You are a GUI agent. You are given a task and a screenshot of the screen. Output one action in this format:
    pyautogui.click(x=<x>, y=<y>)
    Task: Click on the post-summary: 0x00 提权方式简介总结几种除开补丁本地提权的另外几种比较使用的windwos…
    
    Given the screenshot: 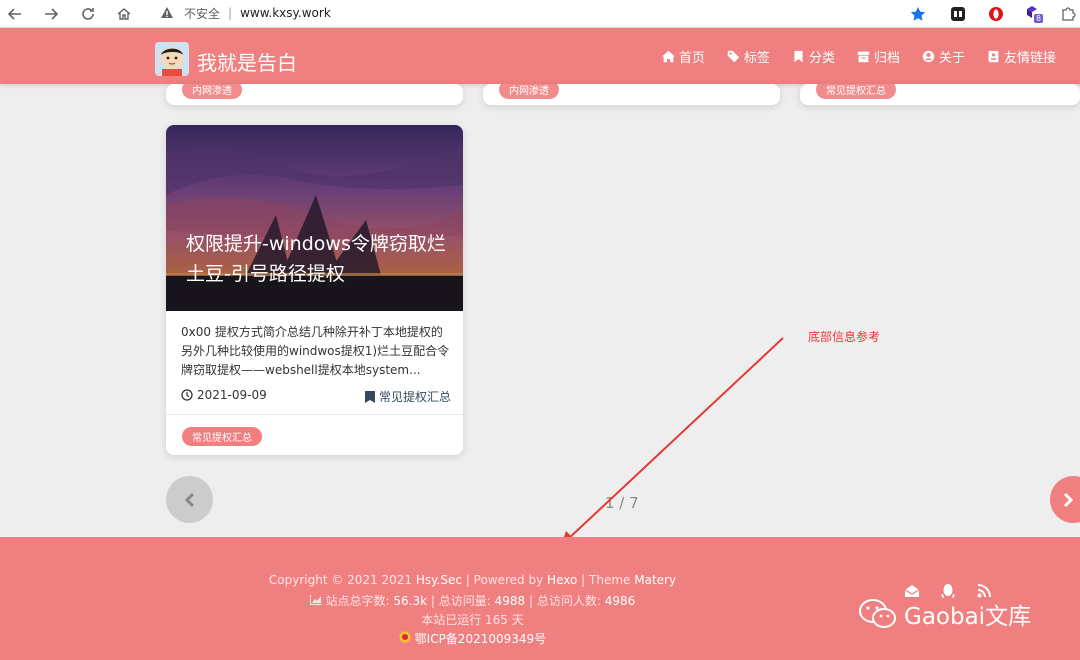 What is the action you would take?
    pyautogui.click(x=315, y=351)
    